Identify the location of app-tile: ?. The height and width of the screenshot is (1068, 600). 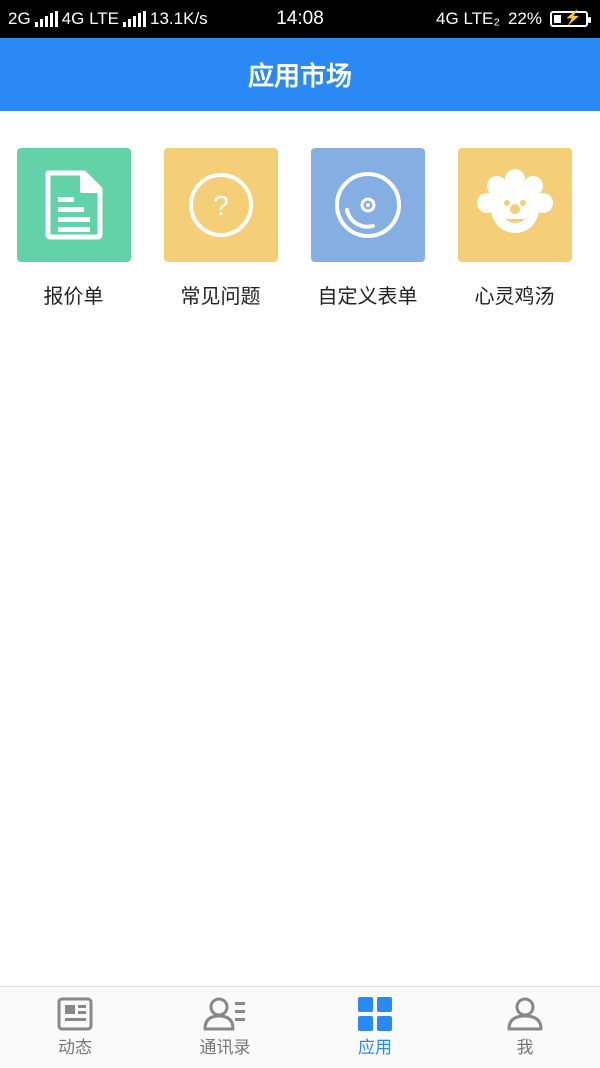
(220, 205).